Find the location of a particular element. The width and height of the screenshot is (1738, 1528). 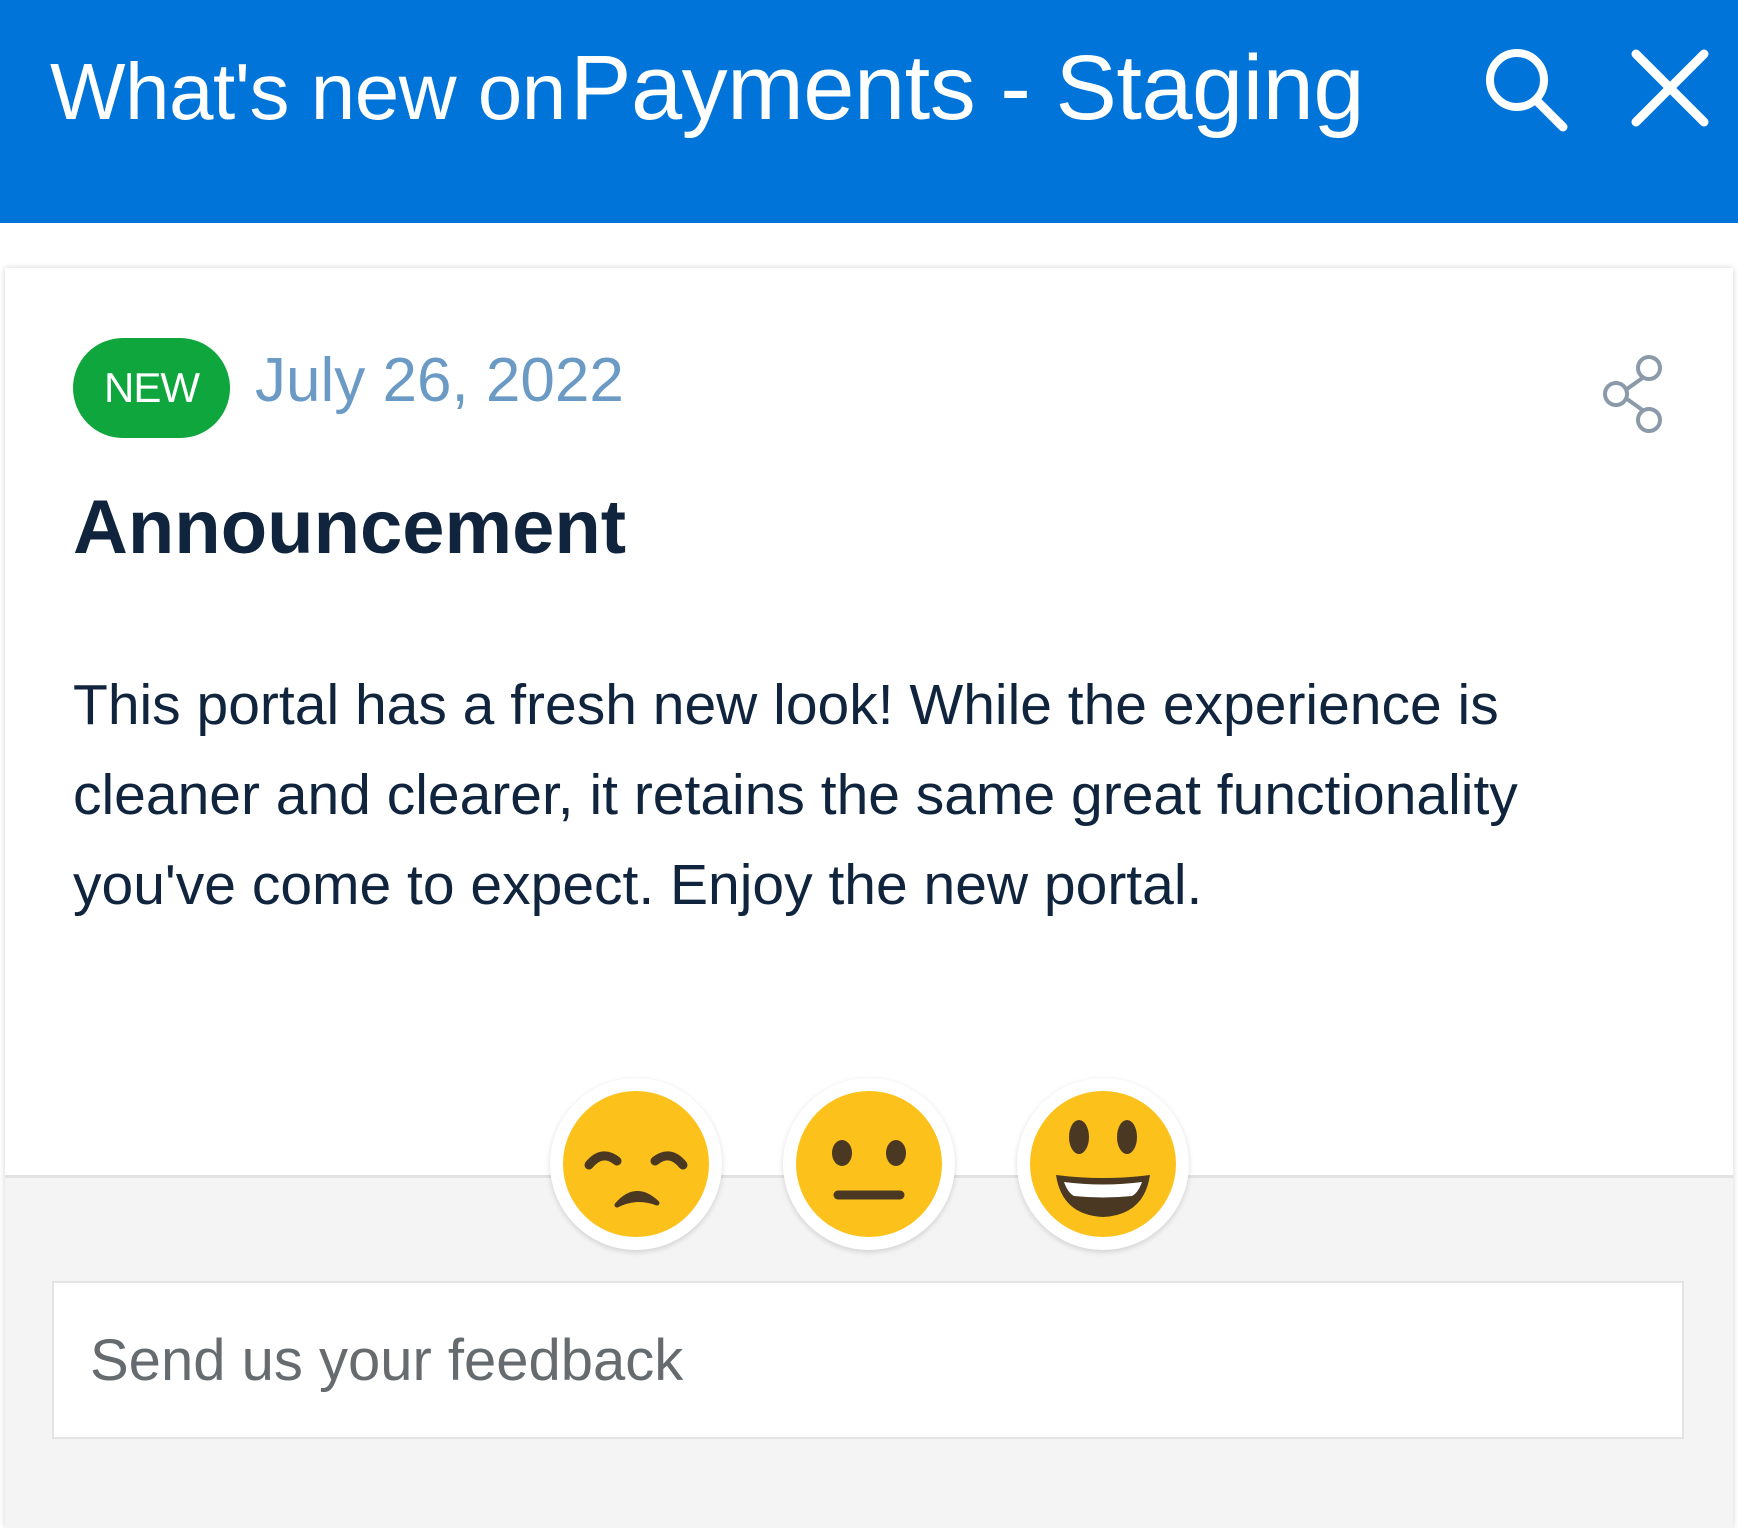

search-icon is located at coordinates (1527, 90).